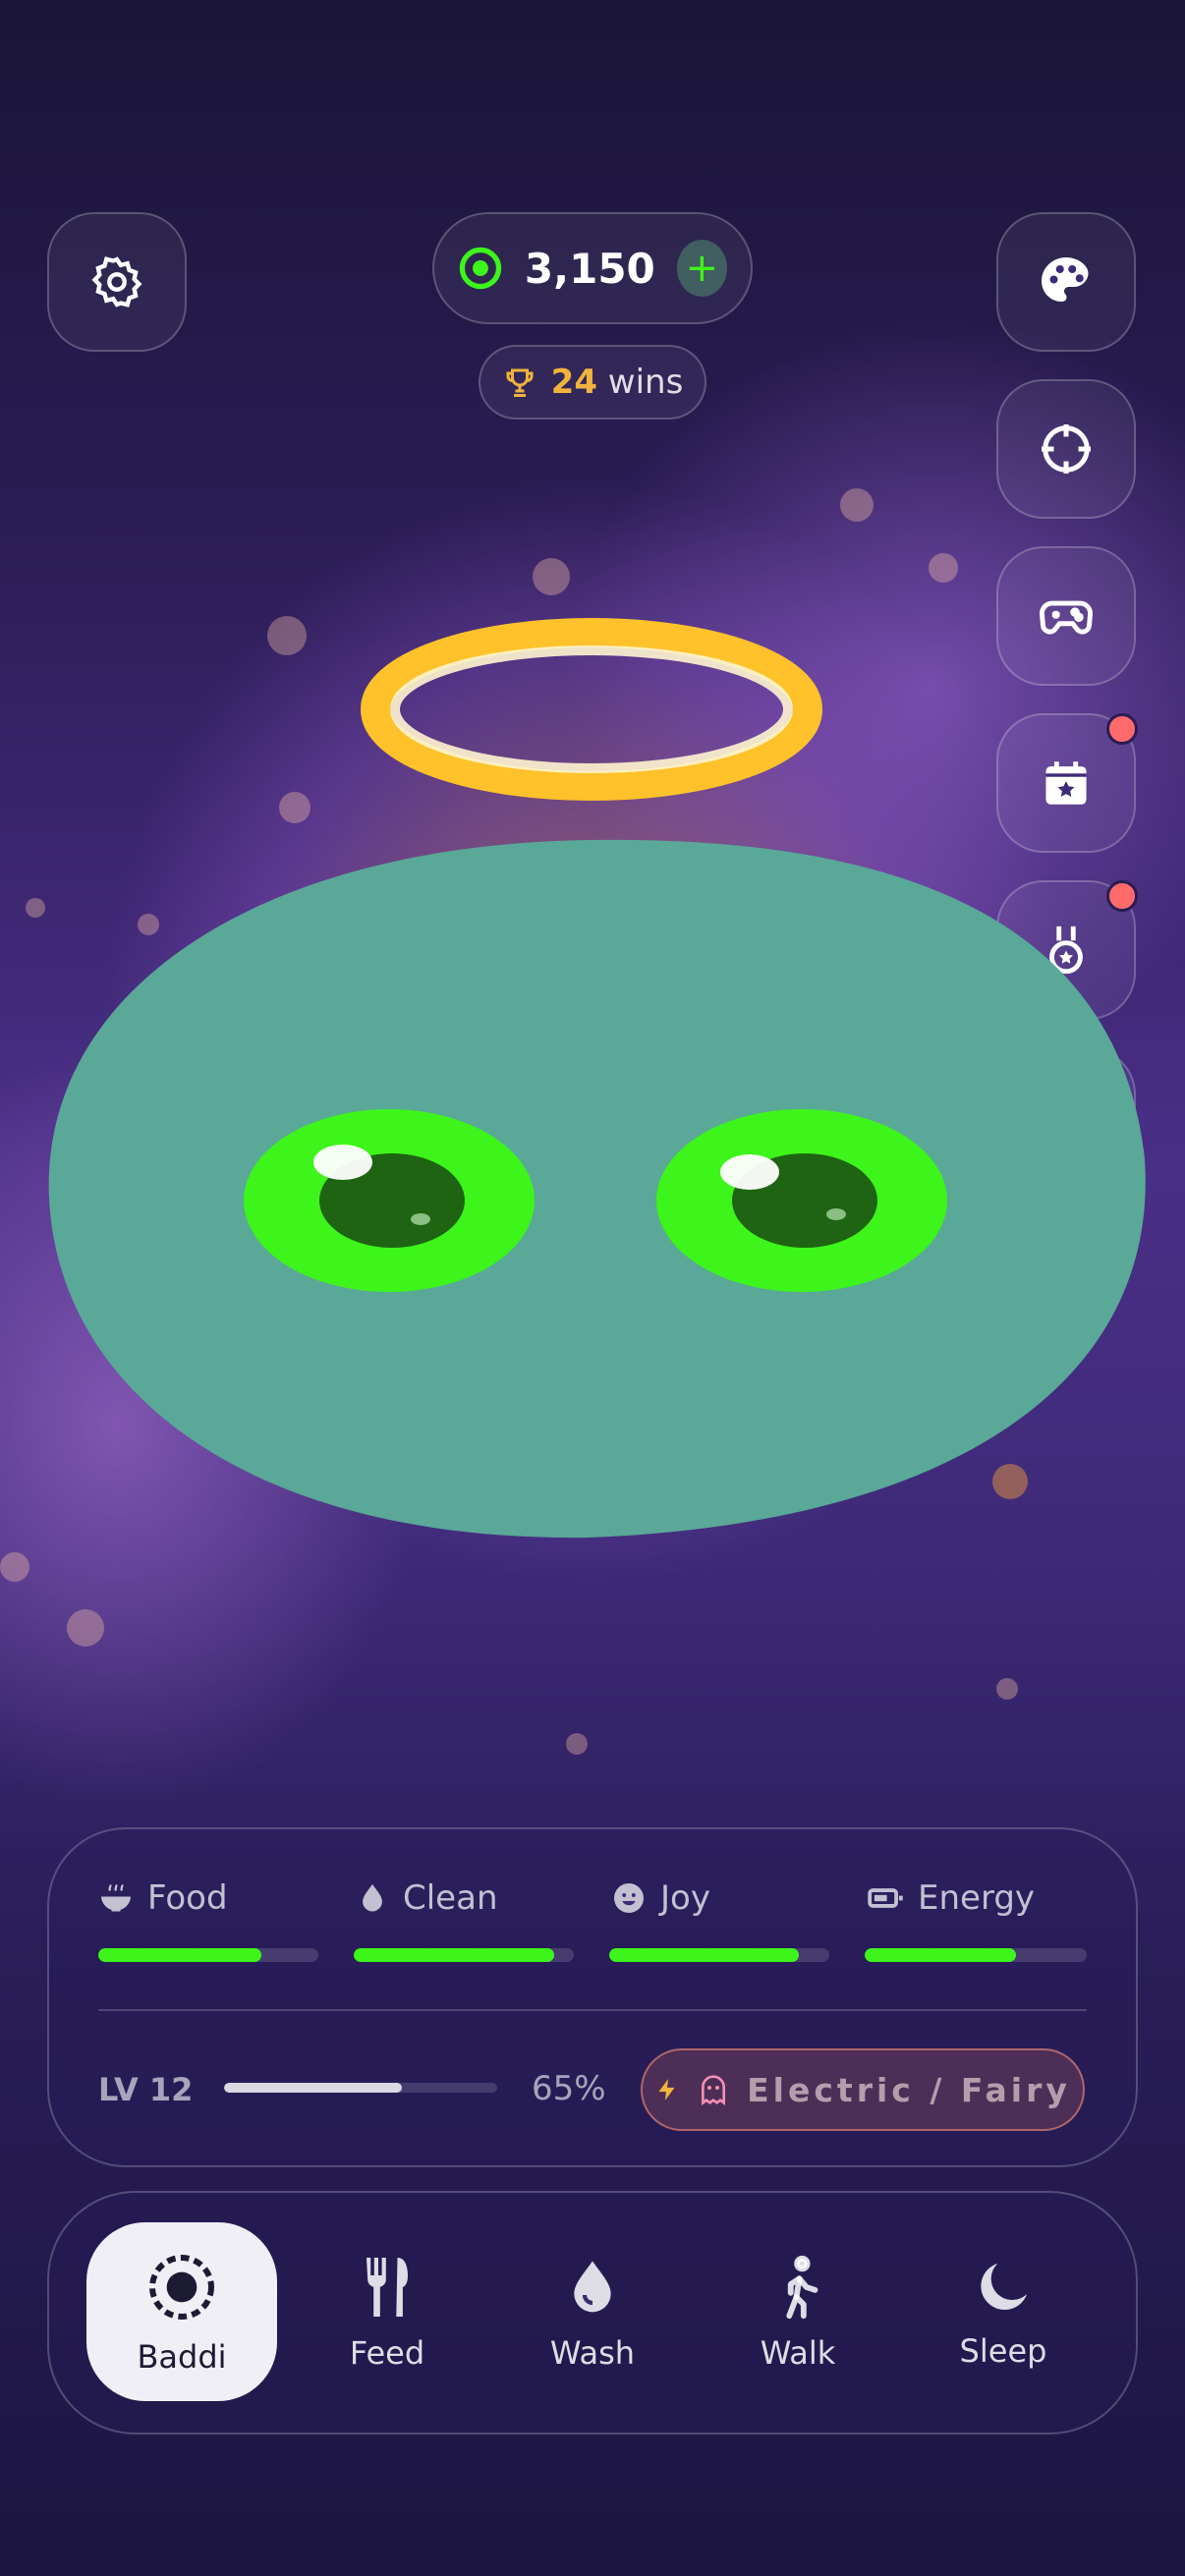 The image size is (1185, 2576). Describe the element at coordinates (592, 709) in the screenshot. I see `halo` at that location.